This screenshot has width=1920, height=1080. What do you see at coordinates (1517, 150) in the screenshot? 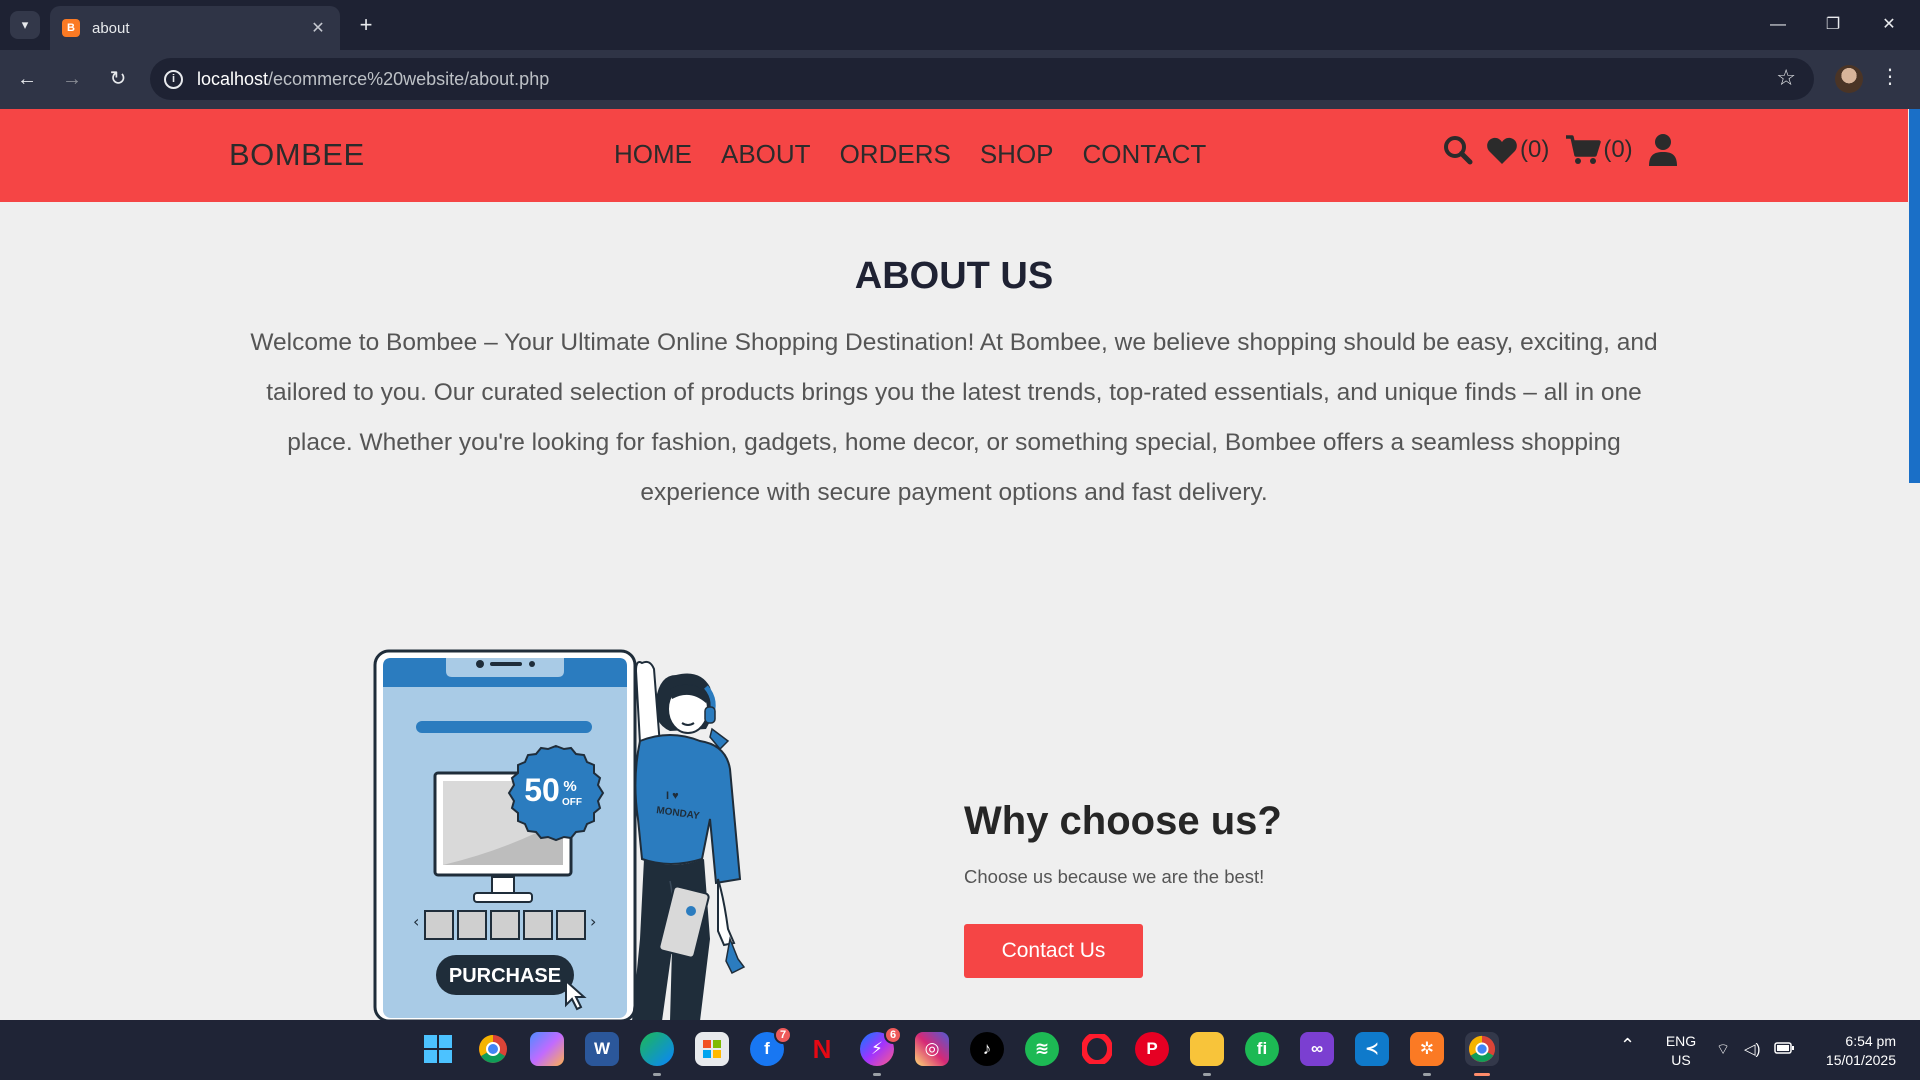
I see `wishlist-link: (0)` at bounding box center [1517, 150].